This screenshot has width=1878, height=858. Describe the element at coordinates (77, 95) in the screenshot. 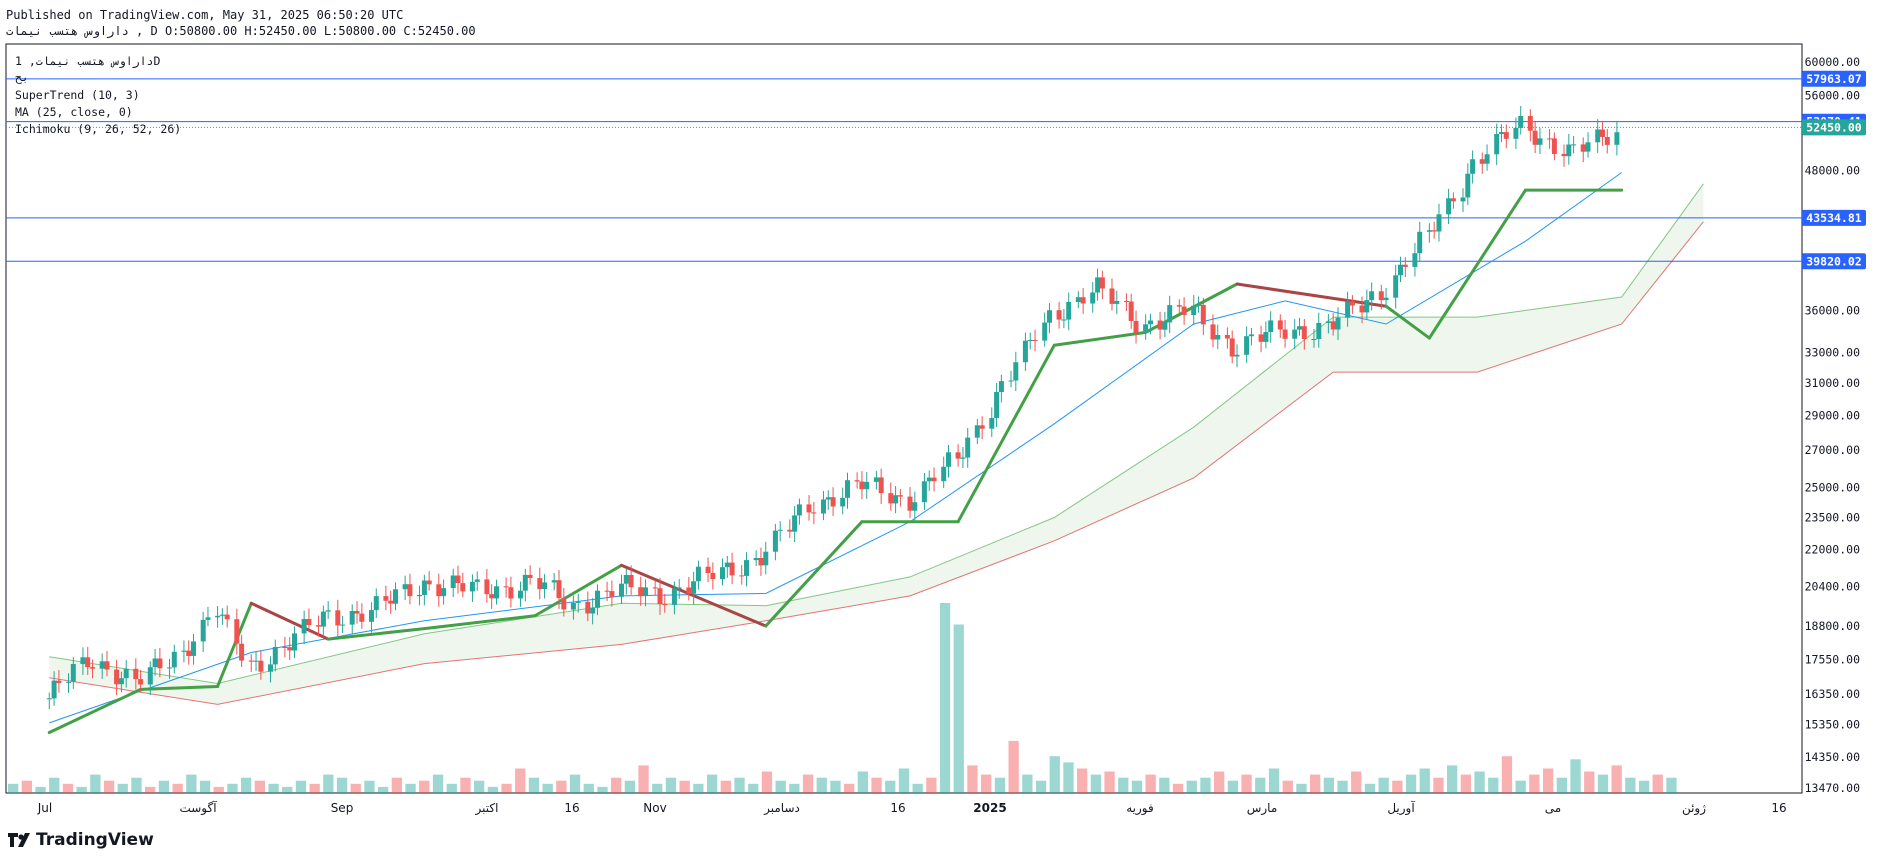

I see `legend-supertrend: SuperTrend (10, 3)` at that location.